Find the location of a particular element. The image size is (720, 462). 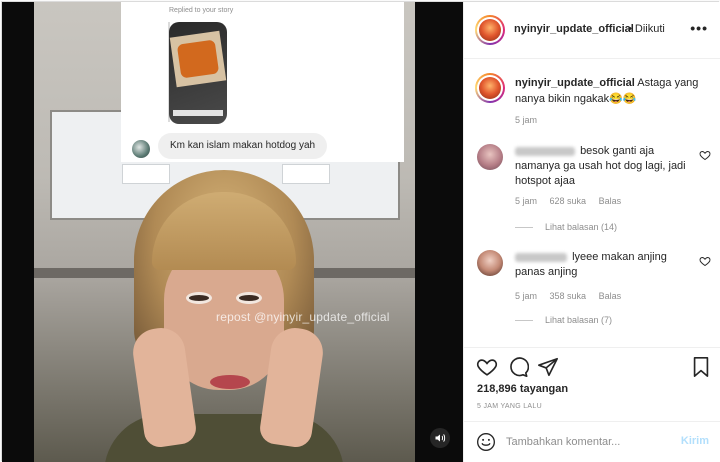

follow-status: • Diikuti is located at coordinates (646, 29).